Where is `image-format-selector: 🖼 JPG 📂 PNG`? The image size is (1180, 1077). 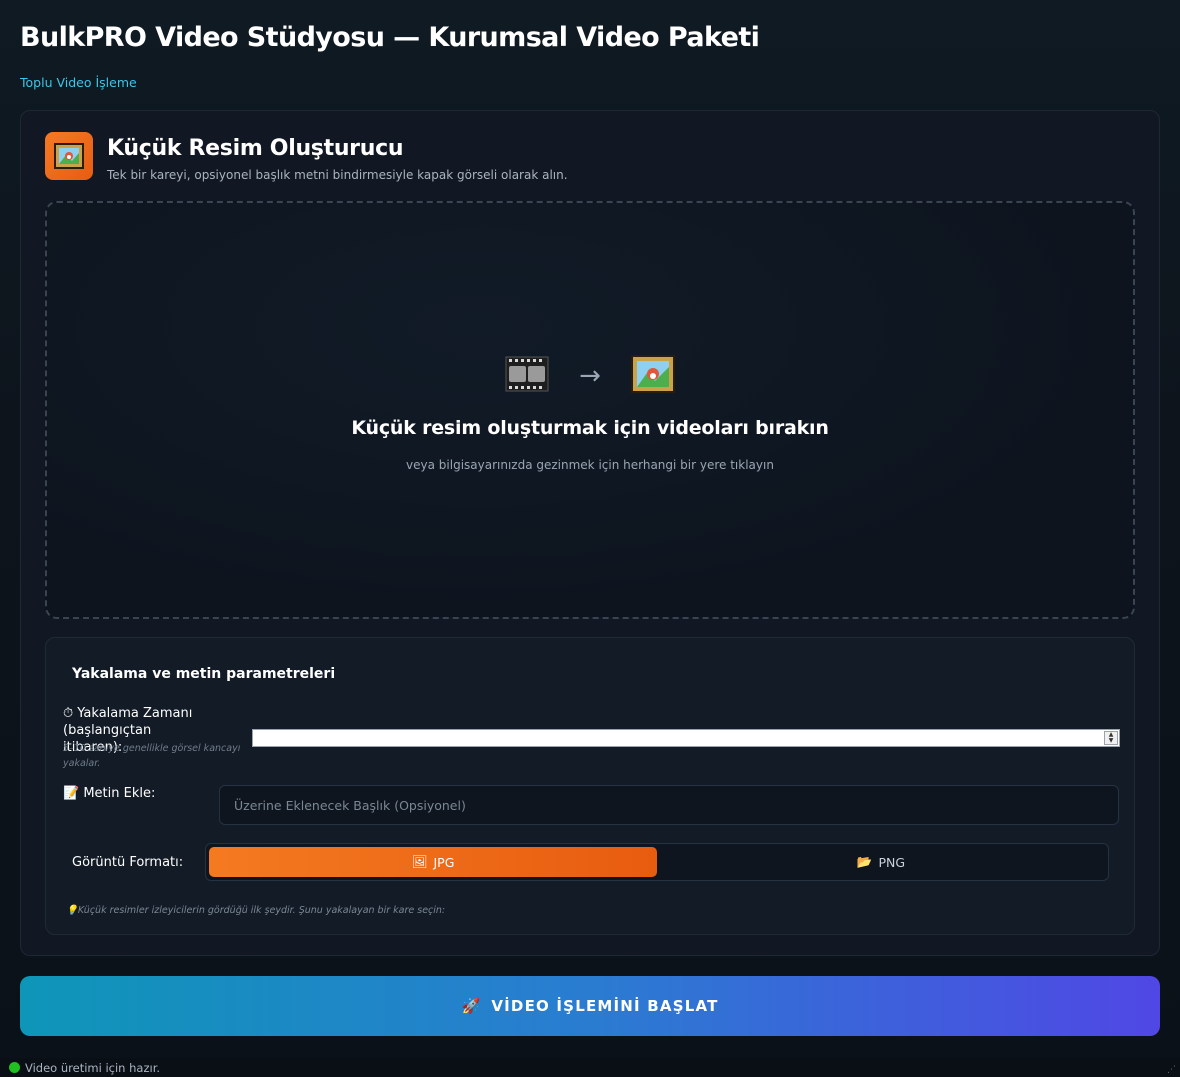 image-format-selector: 🖼 JPG 📂 PNG is located at coordinates (657, 862).